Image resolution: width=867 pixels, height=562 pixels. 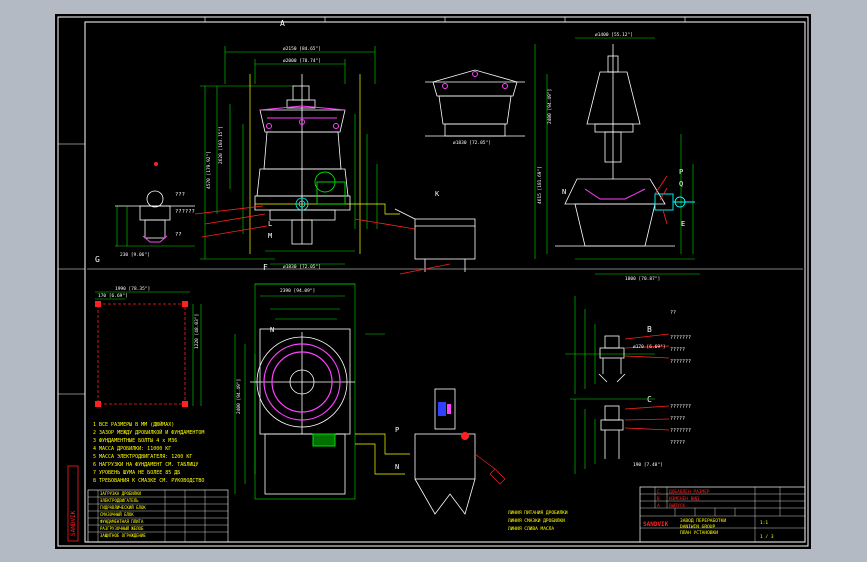 What do you see at coordinates (689, 492) in the screenshot?
I see `rev-1-text: ДОБАВЛЕН РАЗМЕР` at bounding box center [689, 492].